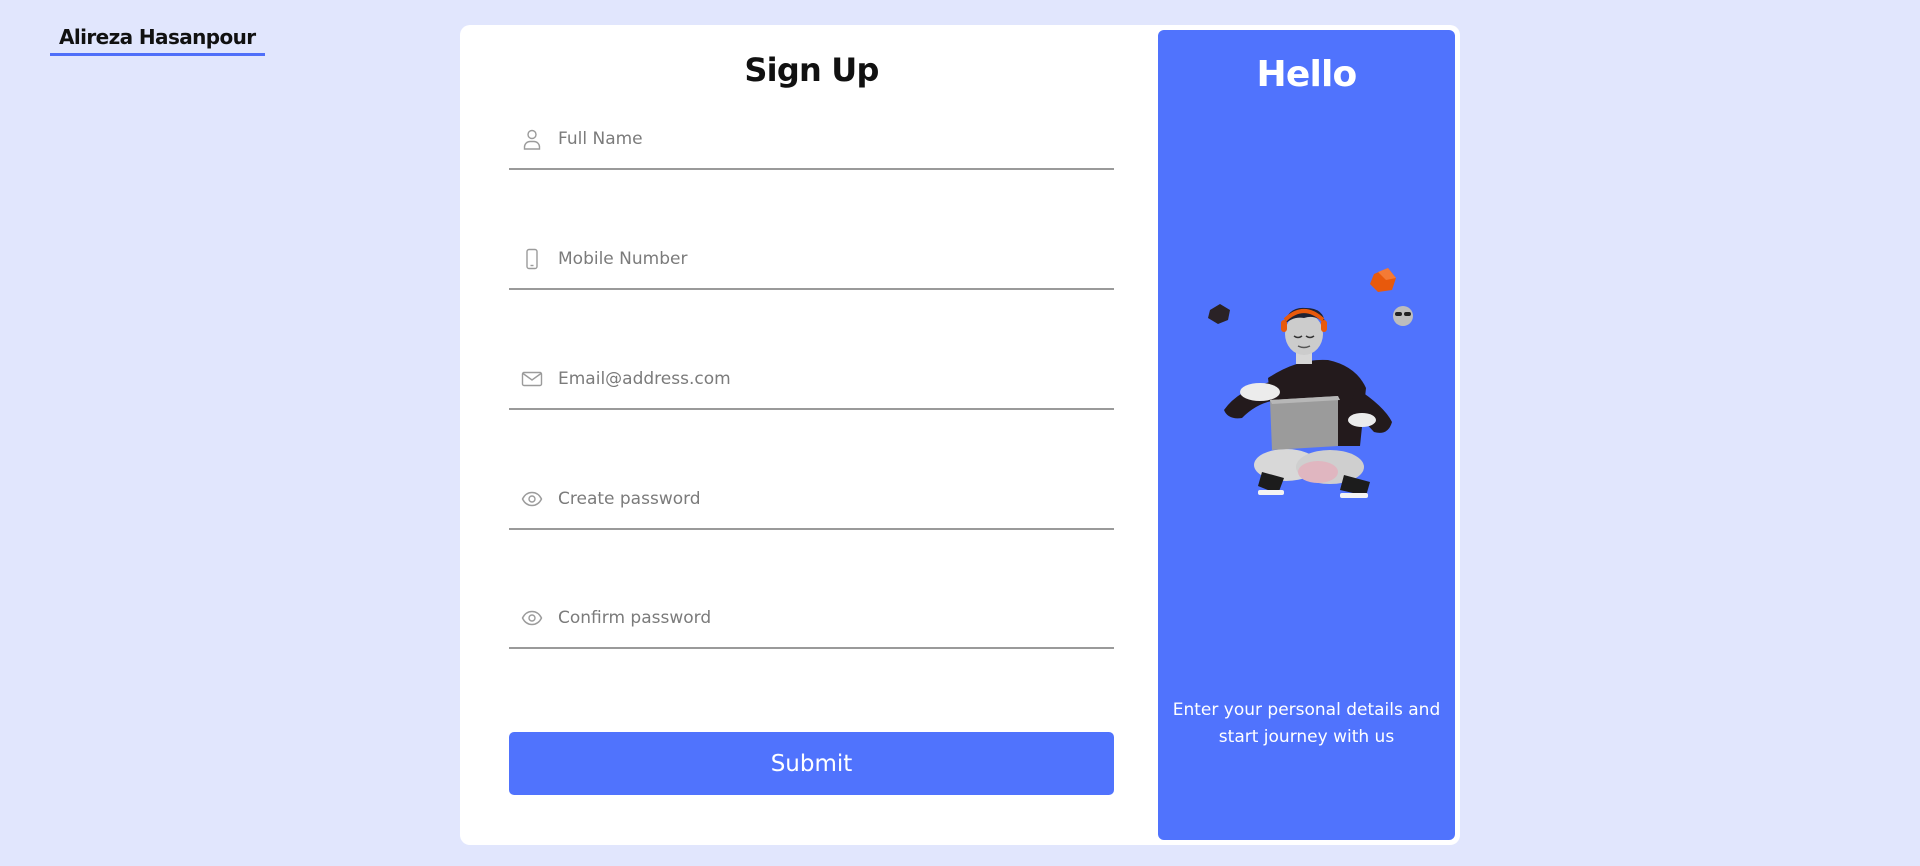  I want to click on mobile-phone-icon, so click(532, 259).